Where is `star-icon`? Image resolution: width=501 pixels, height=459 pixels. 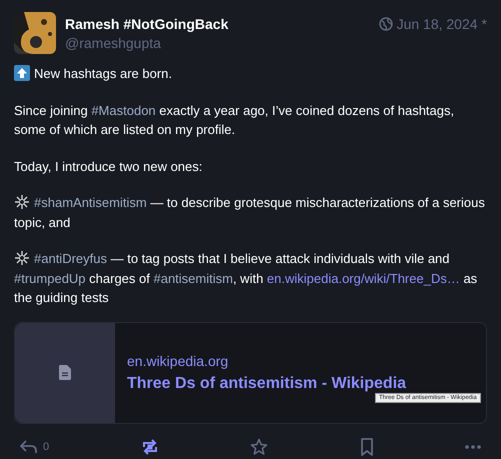 star-icon is located at coordinates (259, 447).